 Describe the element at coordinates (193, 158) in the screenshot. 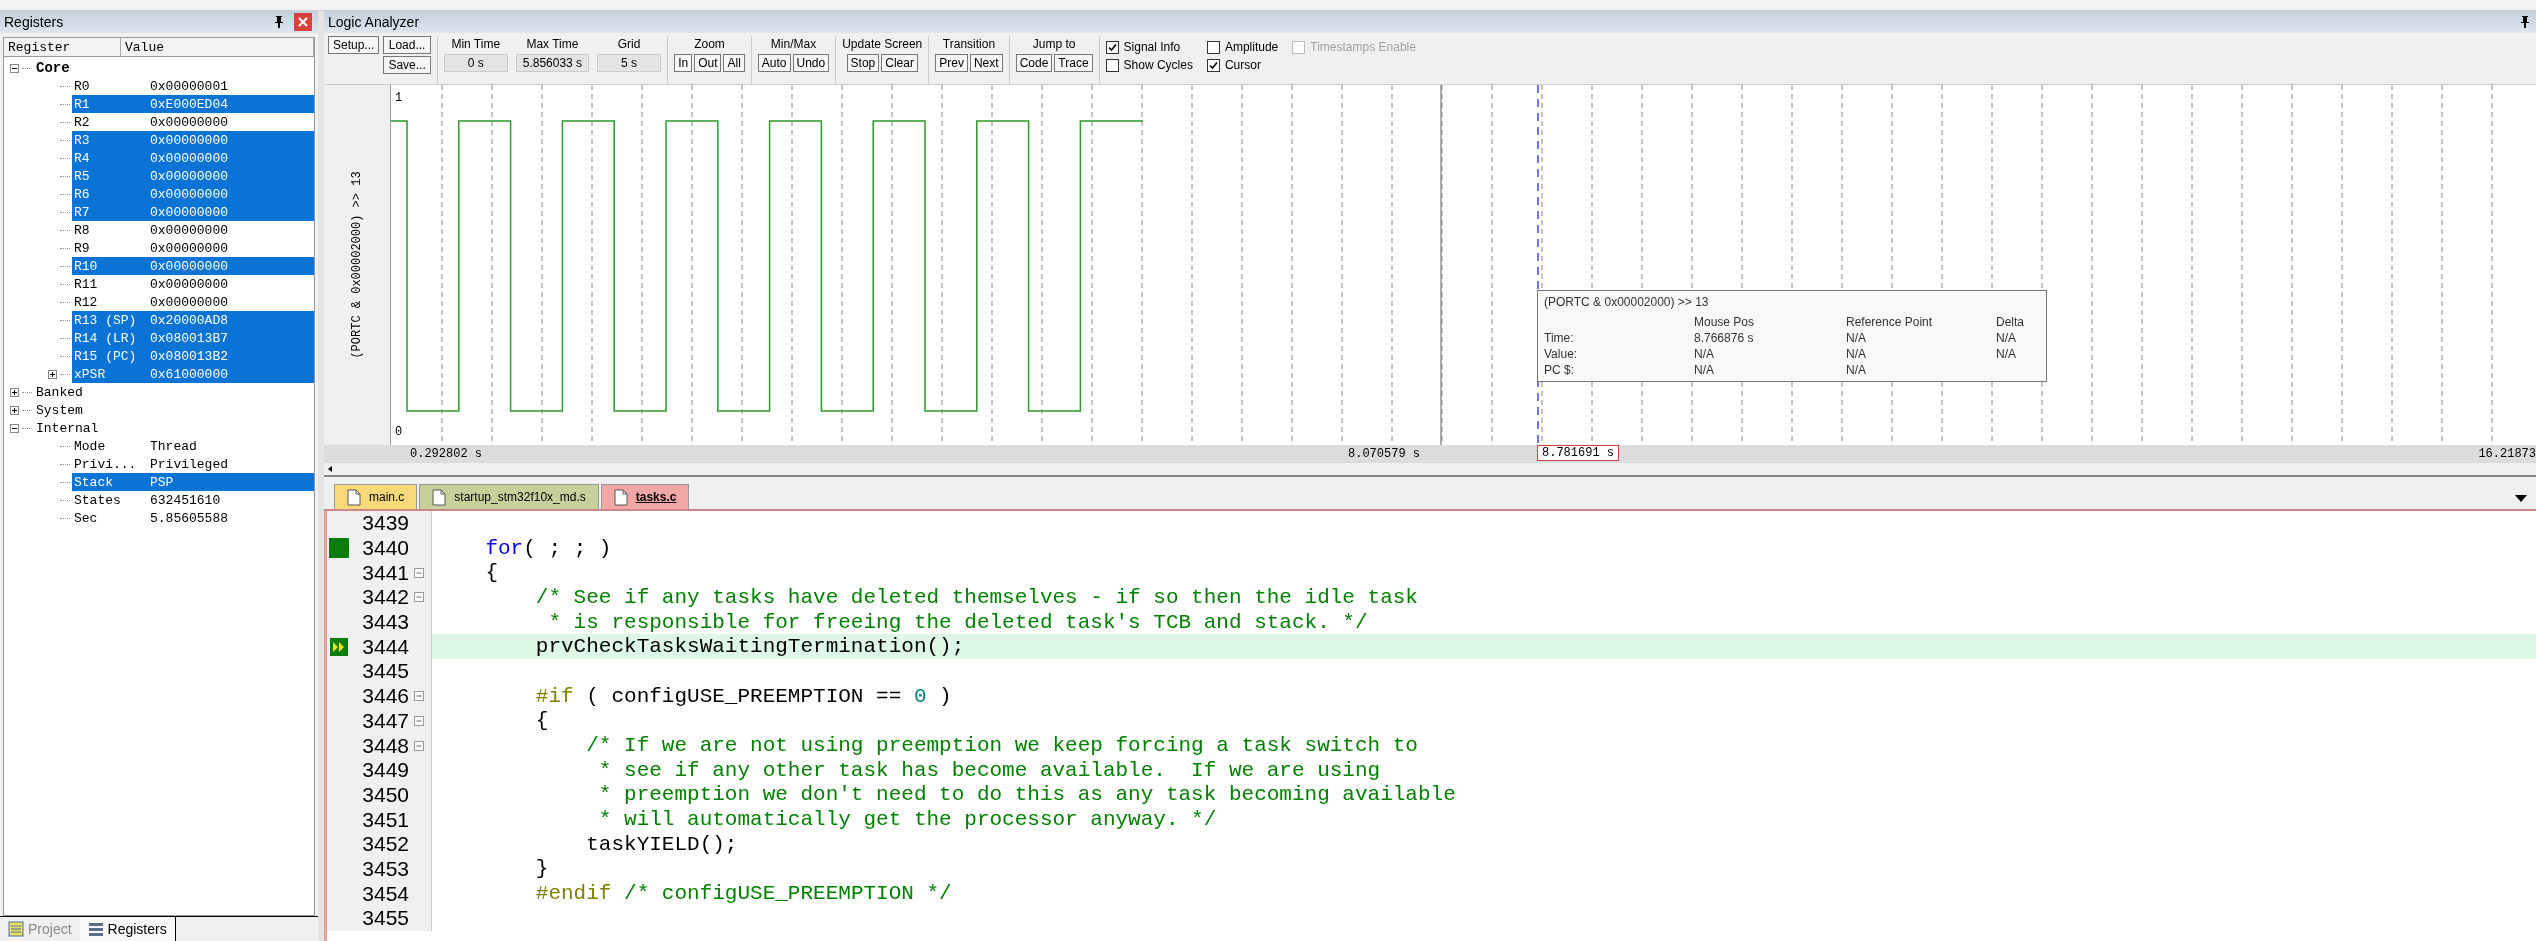

I see `register-row: R4 0x00000000` at that location.